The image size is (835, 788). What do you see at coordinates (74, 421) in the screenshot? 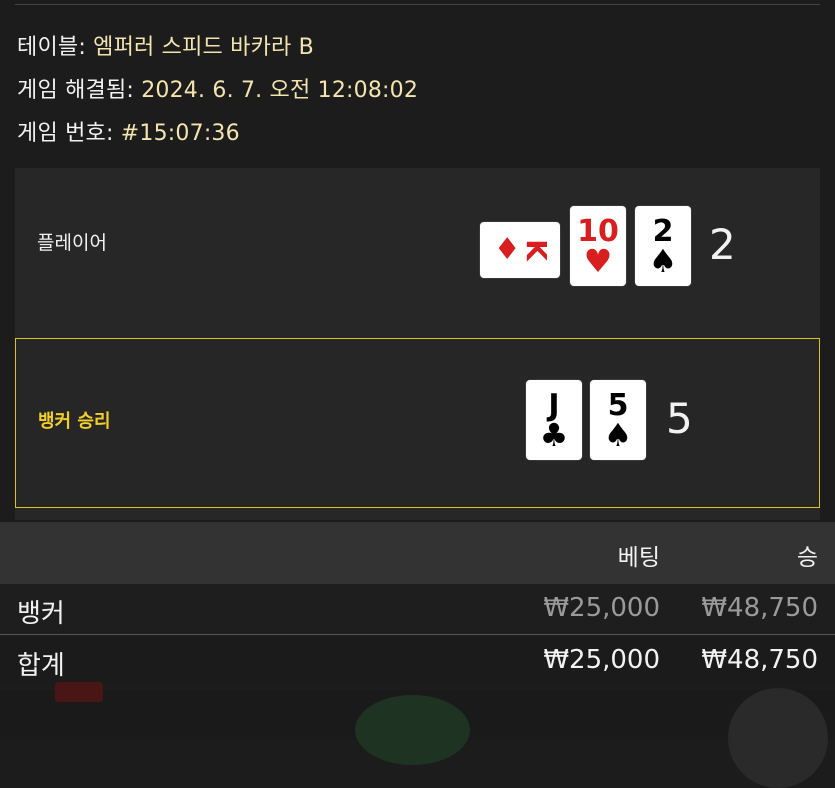
I see `banker-win-label: 뱅커 승리` at bounding box center [74, 421].